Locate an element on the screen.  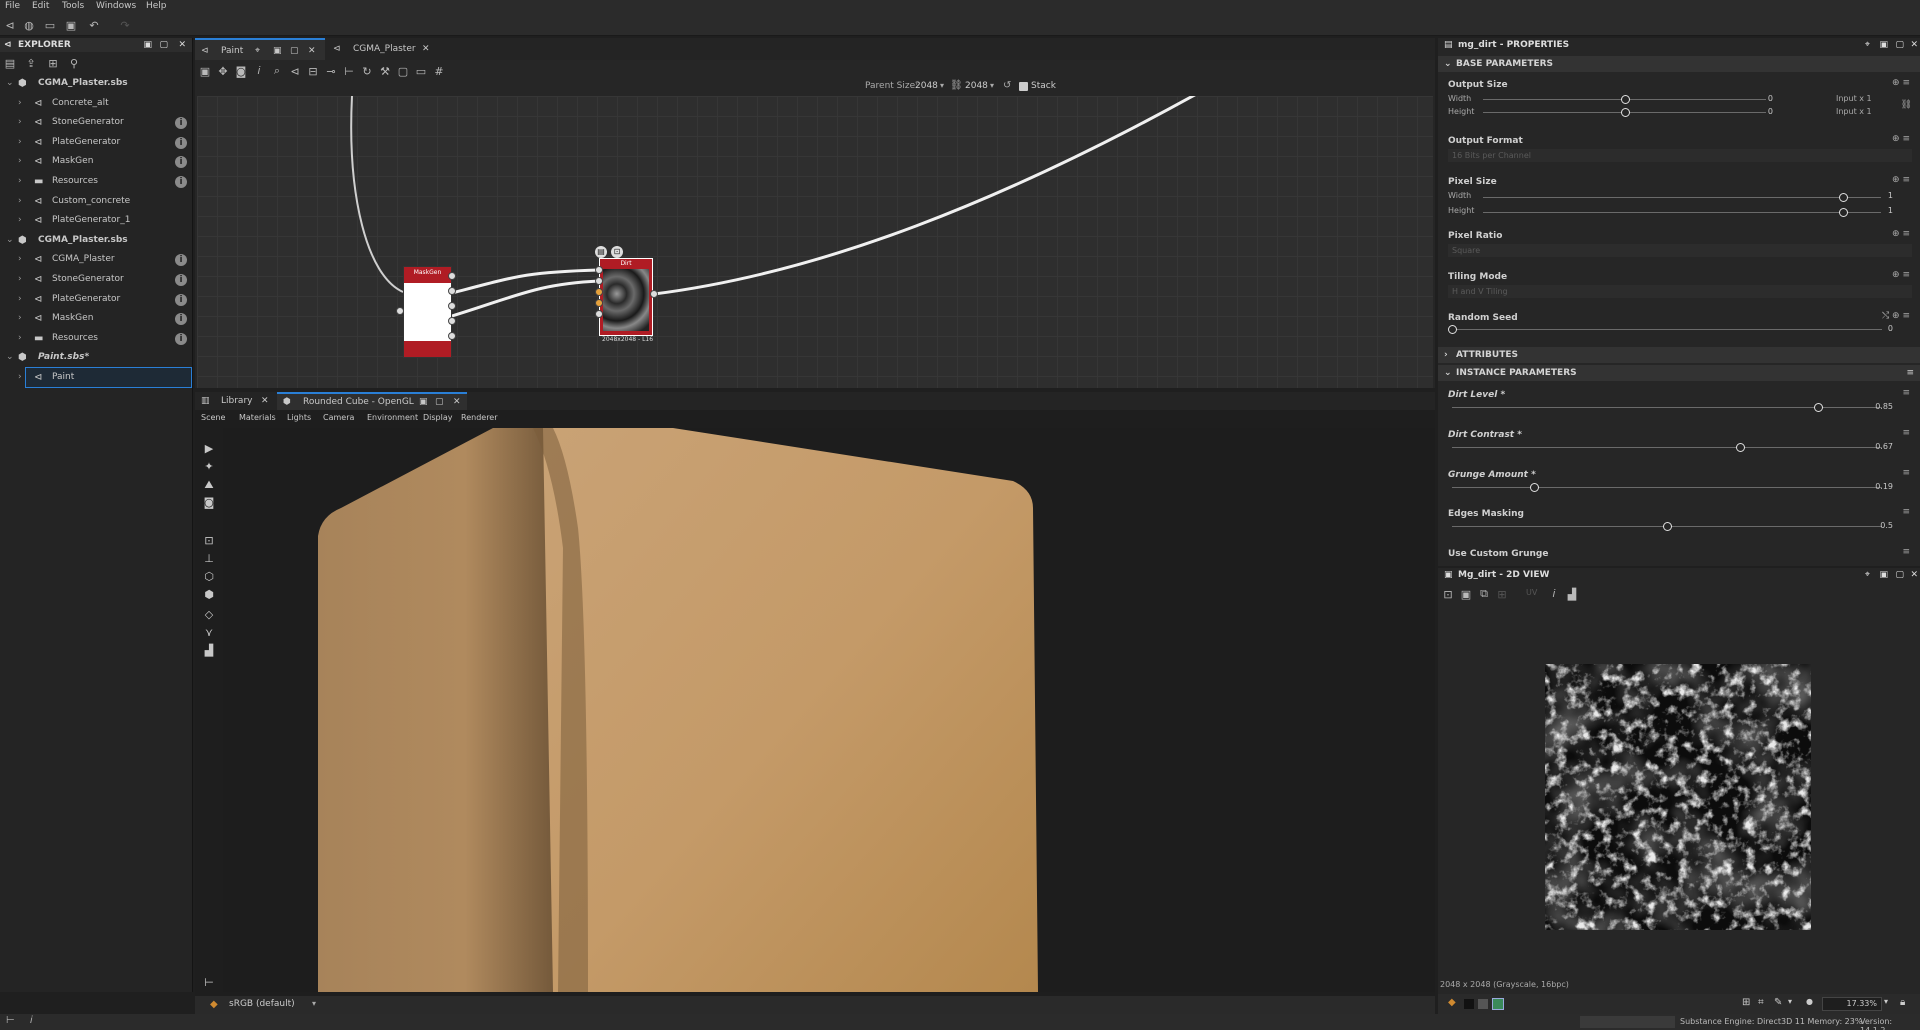
tab-rounded-cube: ⬢ Rounded Cube - OpenGL ▣ ▢ ✕ is located at coordinates (372, 401).